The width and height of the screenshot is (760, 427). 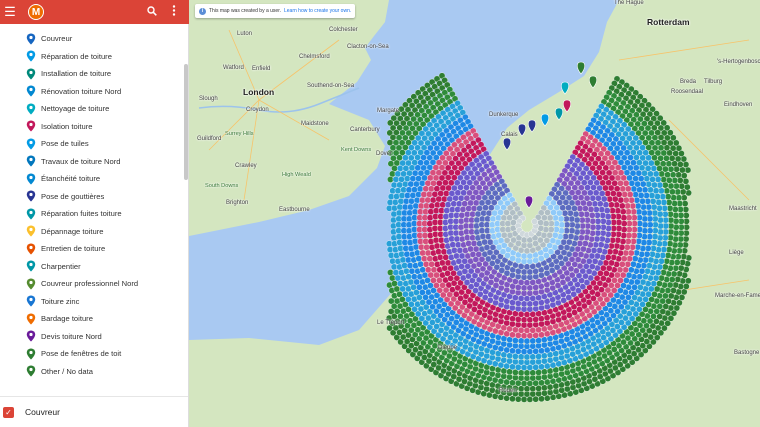 I want to click on legend-item: Pose de fenêtres de toit, so click(x=94, y=354).